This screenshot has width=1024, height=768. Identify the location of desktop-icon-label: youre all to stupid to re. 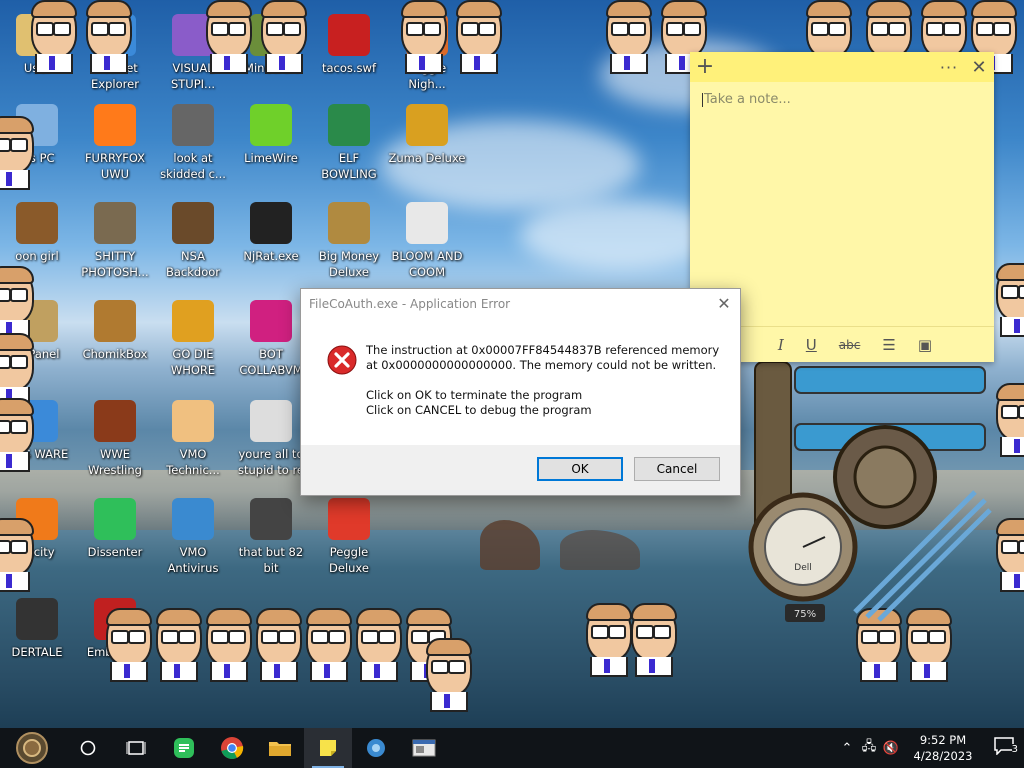
(271, 462).